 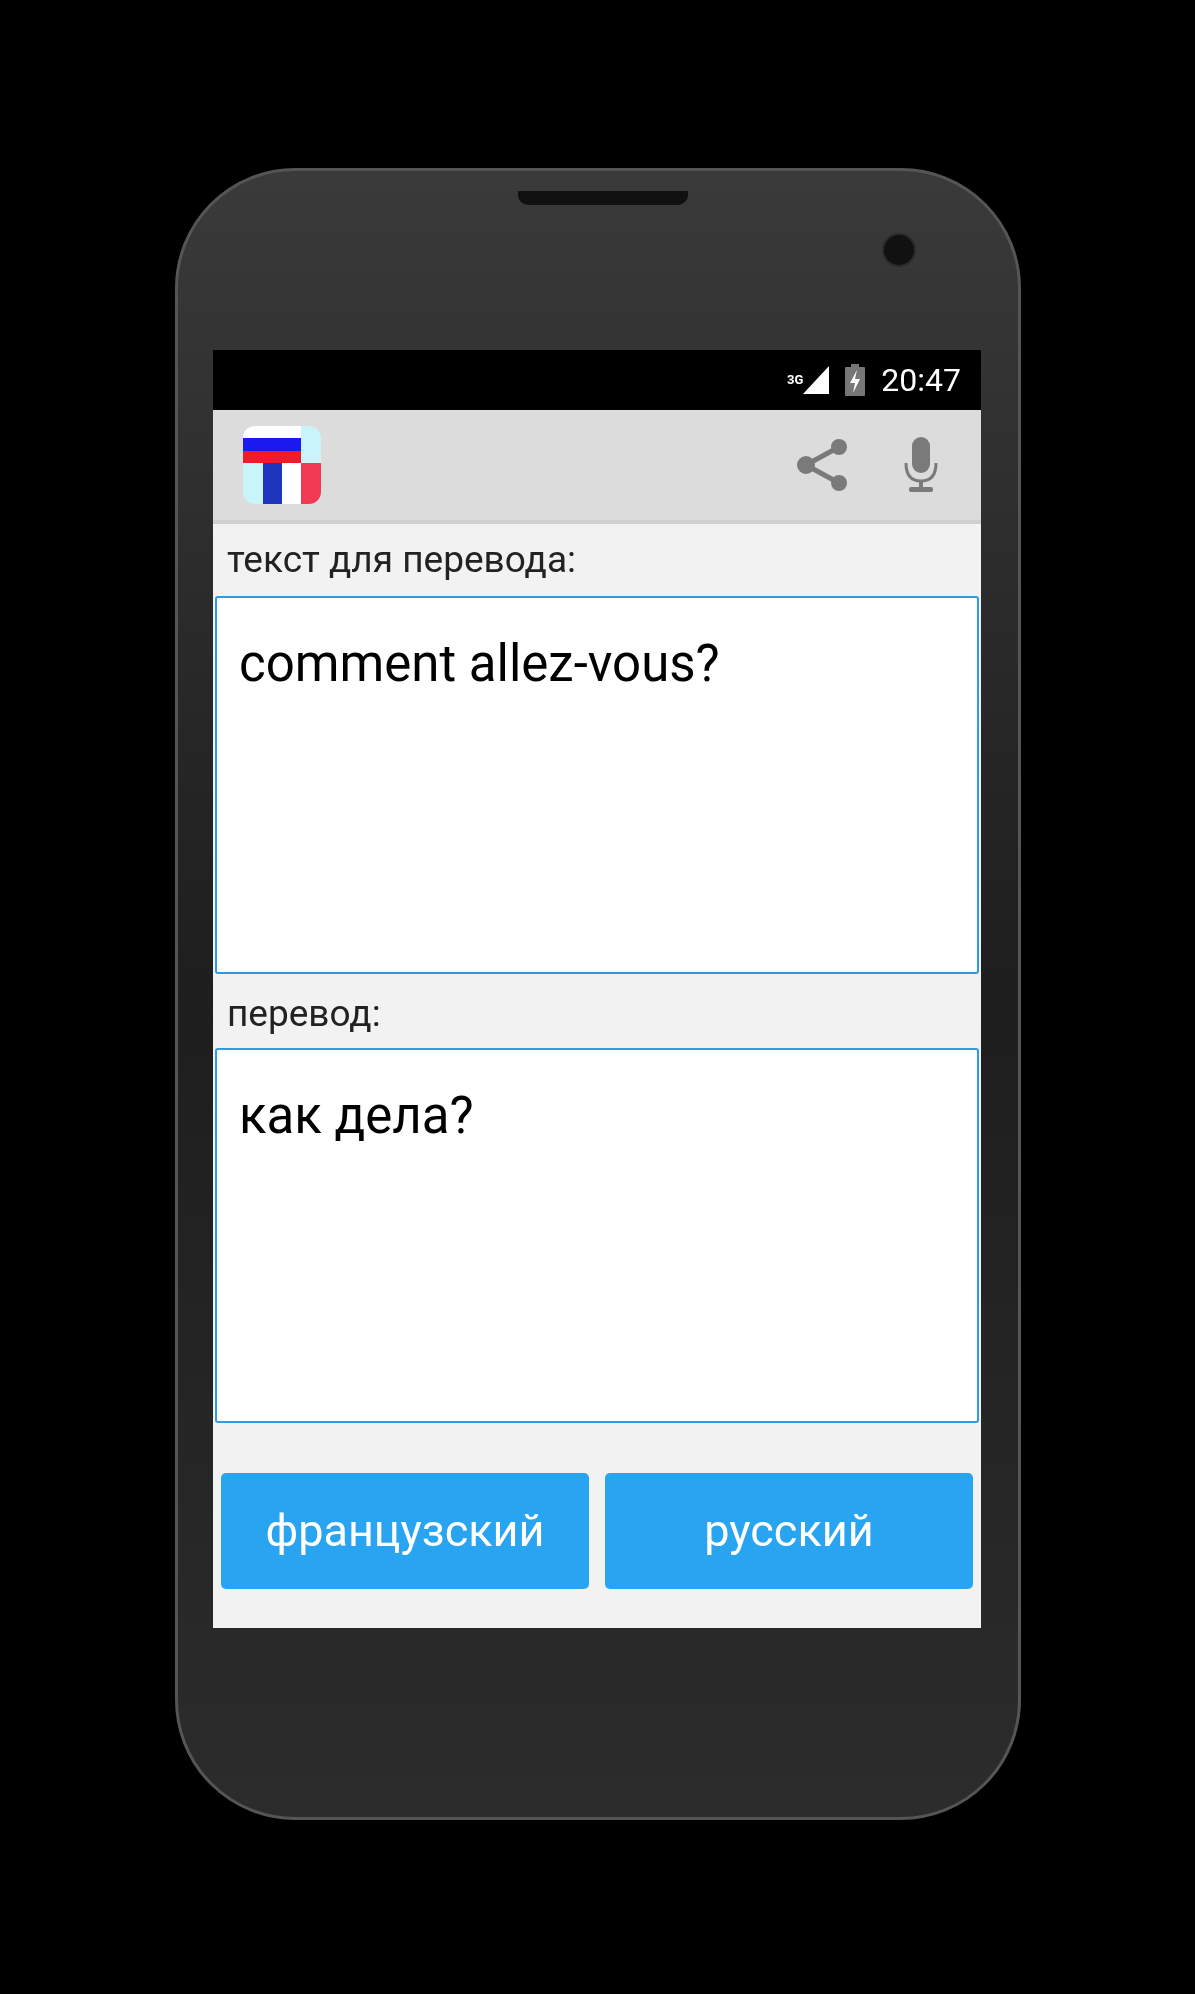 I want to click on text-field: comment allez-vous?, so click(x=597, y=785).